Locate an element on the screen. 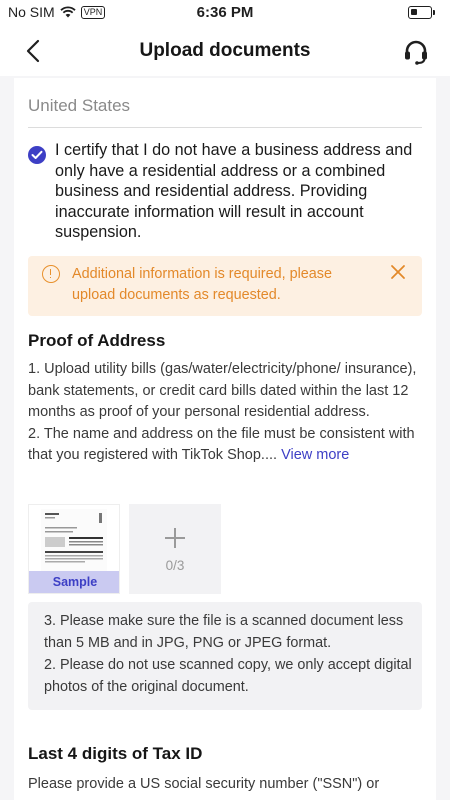  page-title: Upload documents is located at coordinates (225, 50).